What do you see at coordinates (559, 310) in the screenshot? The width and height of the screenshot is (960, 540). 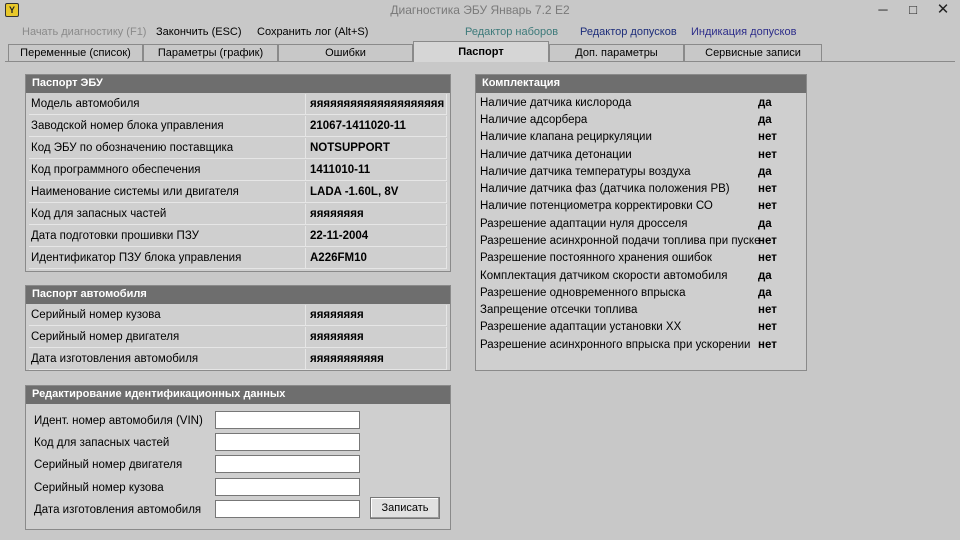 I see `item-label: Запрещение отсечки топлива` at bounding box center [559, 310].